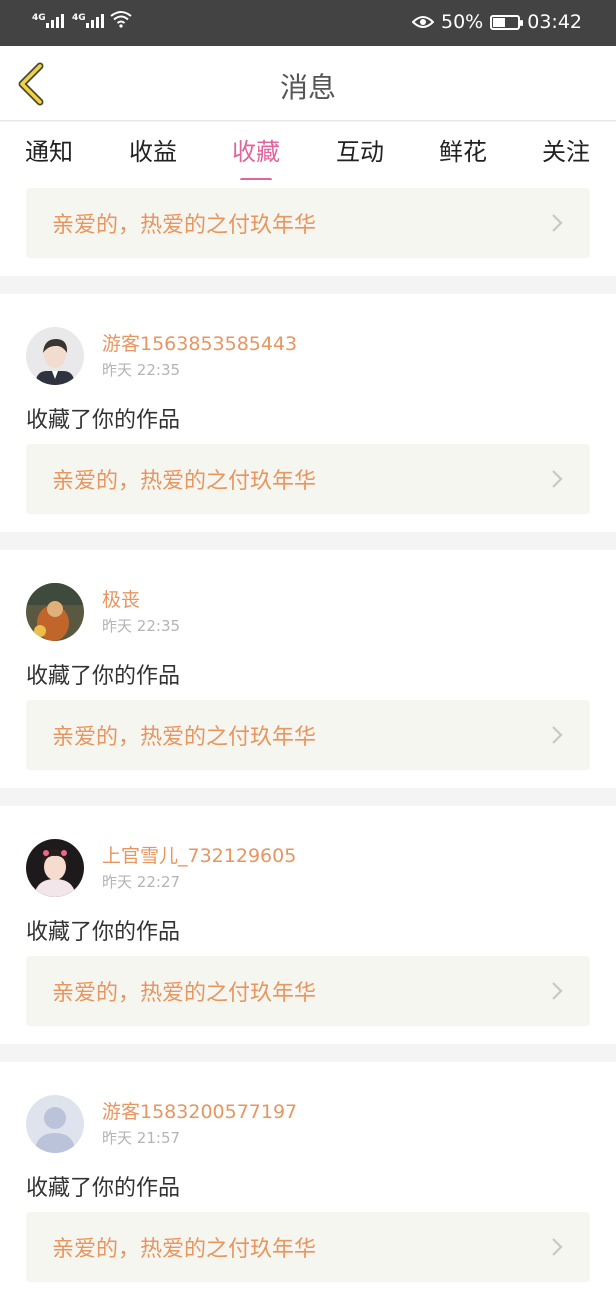 This screenshot has width=616, height=1300. I want to click on username: 极丧, so click(141, 600).